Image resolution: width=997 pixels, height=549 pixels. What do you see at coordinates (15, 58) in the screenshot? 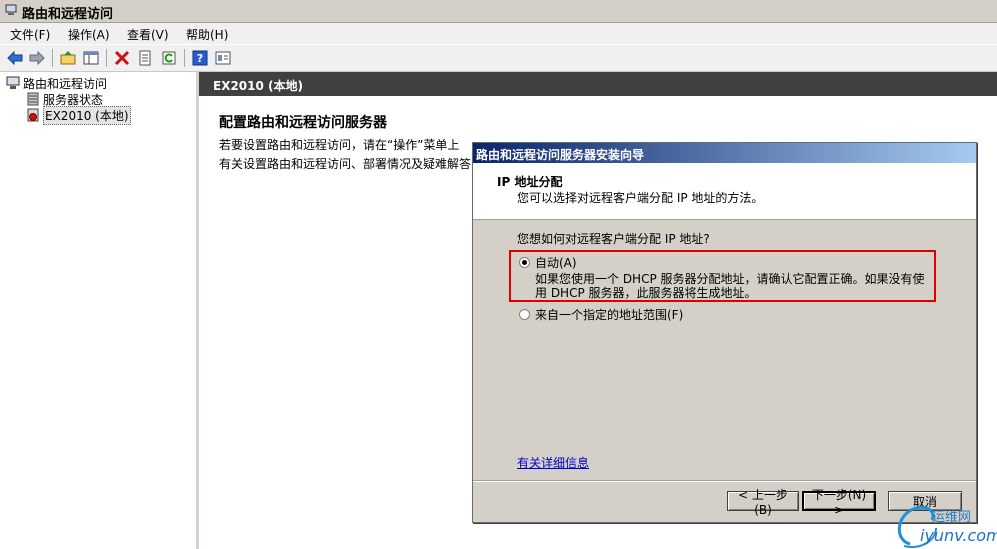
I see `back-arrow-icon` at bounding box center [15, 58].